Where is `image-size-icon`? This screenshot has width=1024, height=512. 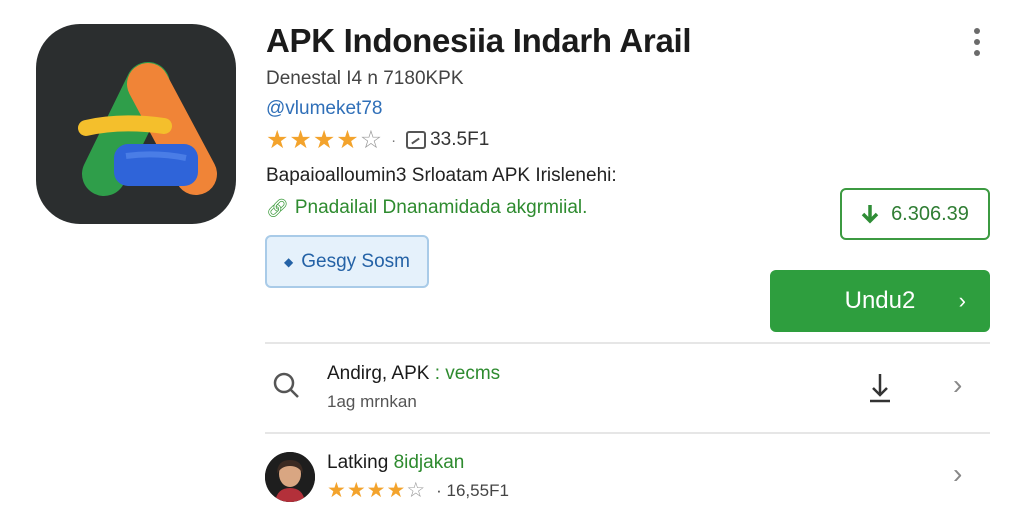 image-size-icon is located at coordinates (416, 140).